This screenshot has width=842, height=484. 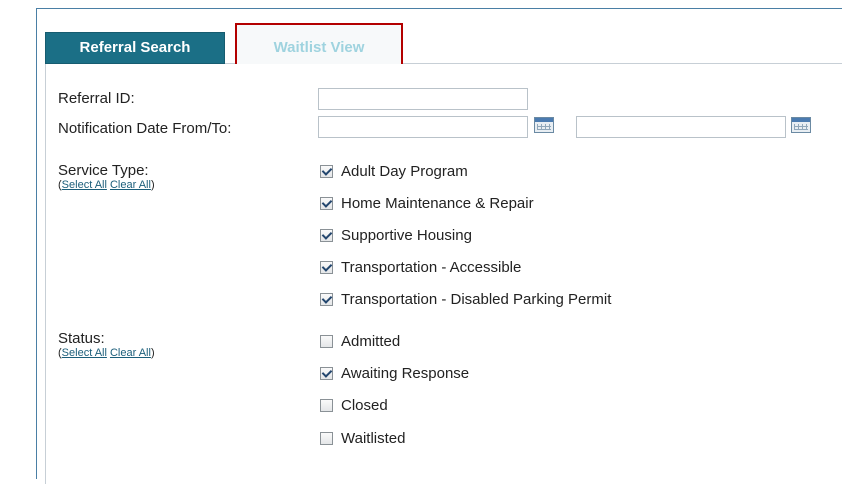 What do you see at coordinates (476, 299) in the screenshot?
I see `service-option-label: Transportation - Disabled Parking Permit` at bounding box center [476, 299].